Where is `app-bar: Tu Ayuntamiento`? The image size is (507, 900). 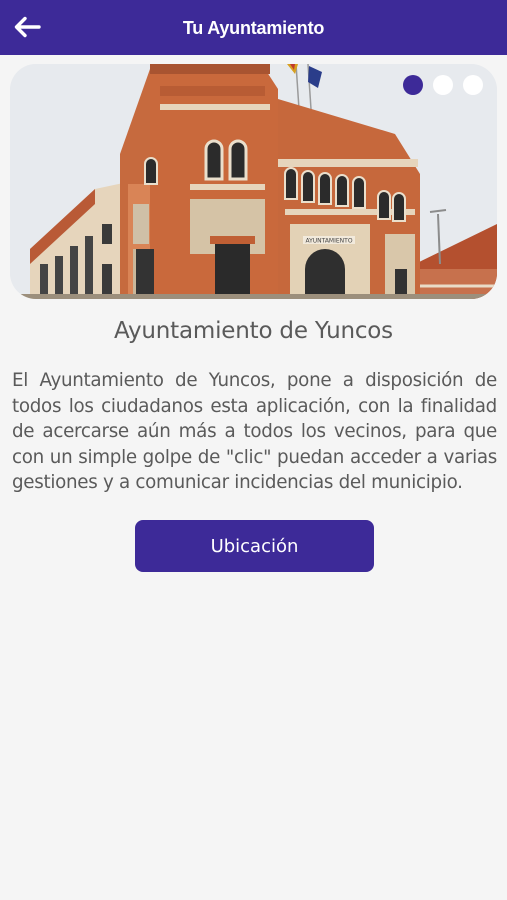 app-bar: Tu Ayuntamiento is located at coordinates (253, 27).